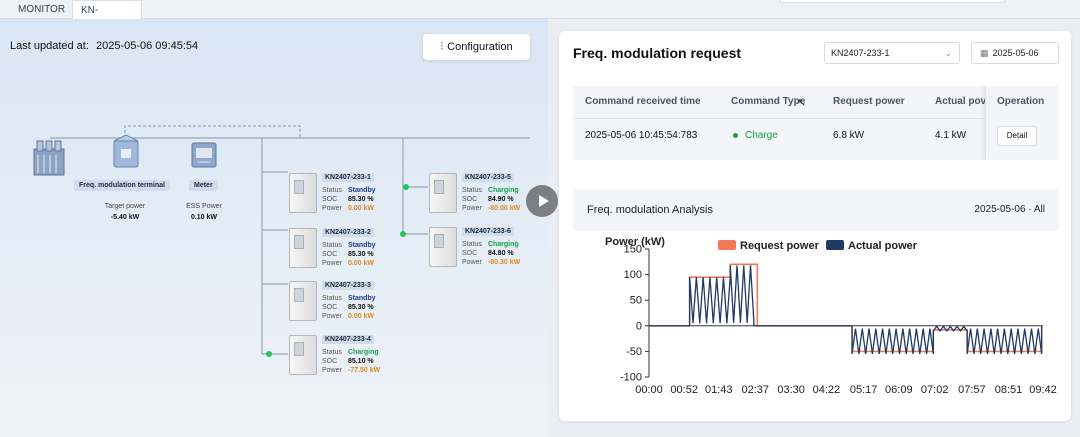 The image size is (1080, 437). Describe the element at coordinates (204, 206) in the screenshot. I see `ess-power-label: ESS Power` at that location.